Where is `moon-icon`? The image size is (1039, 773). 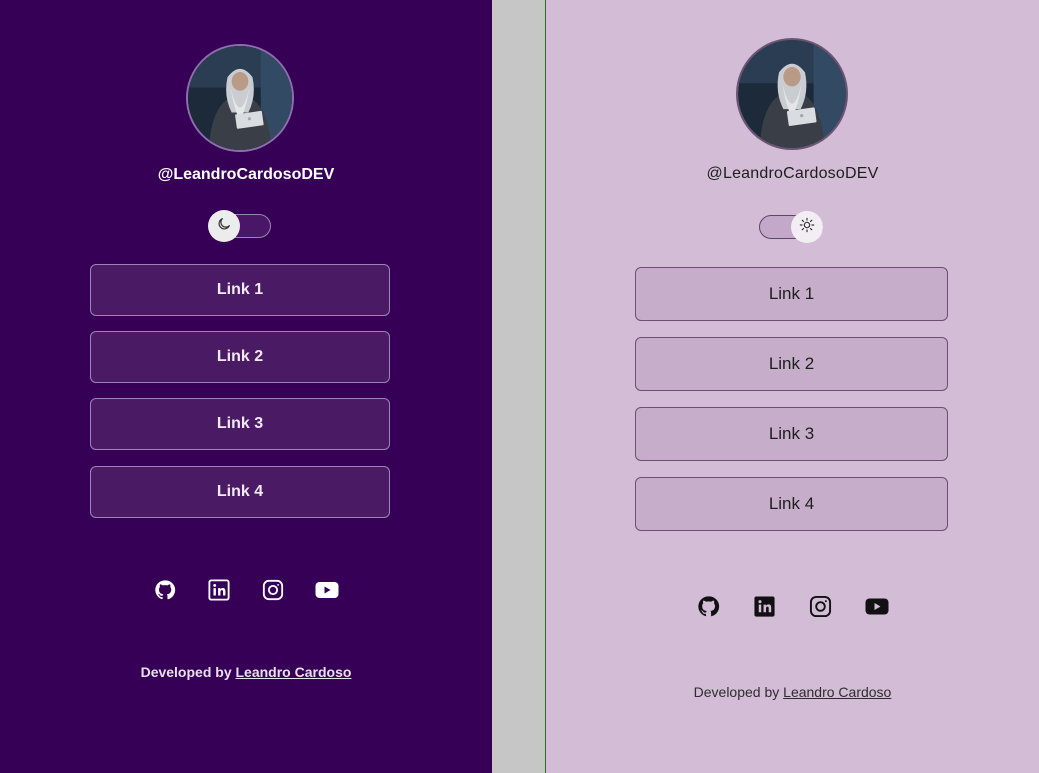
moon-icon is located at coordinates (224, 226).